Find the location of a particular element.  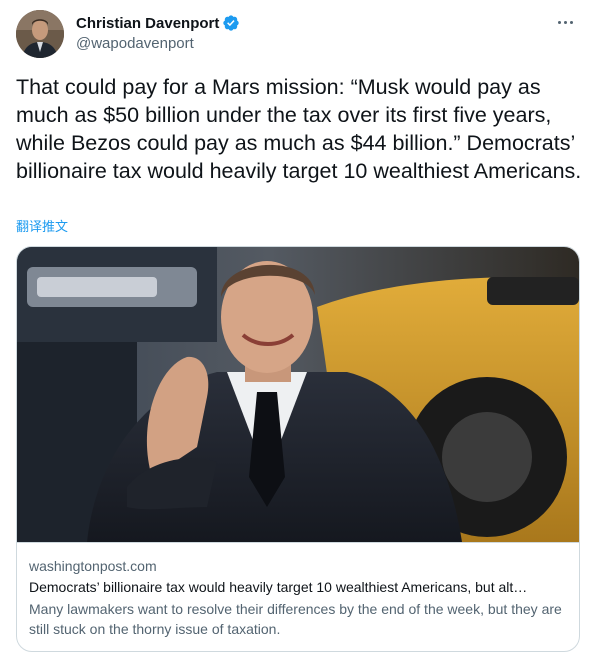

author-handle: @wapodavenport is located at coordinates (158, 43).